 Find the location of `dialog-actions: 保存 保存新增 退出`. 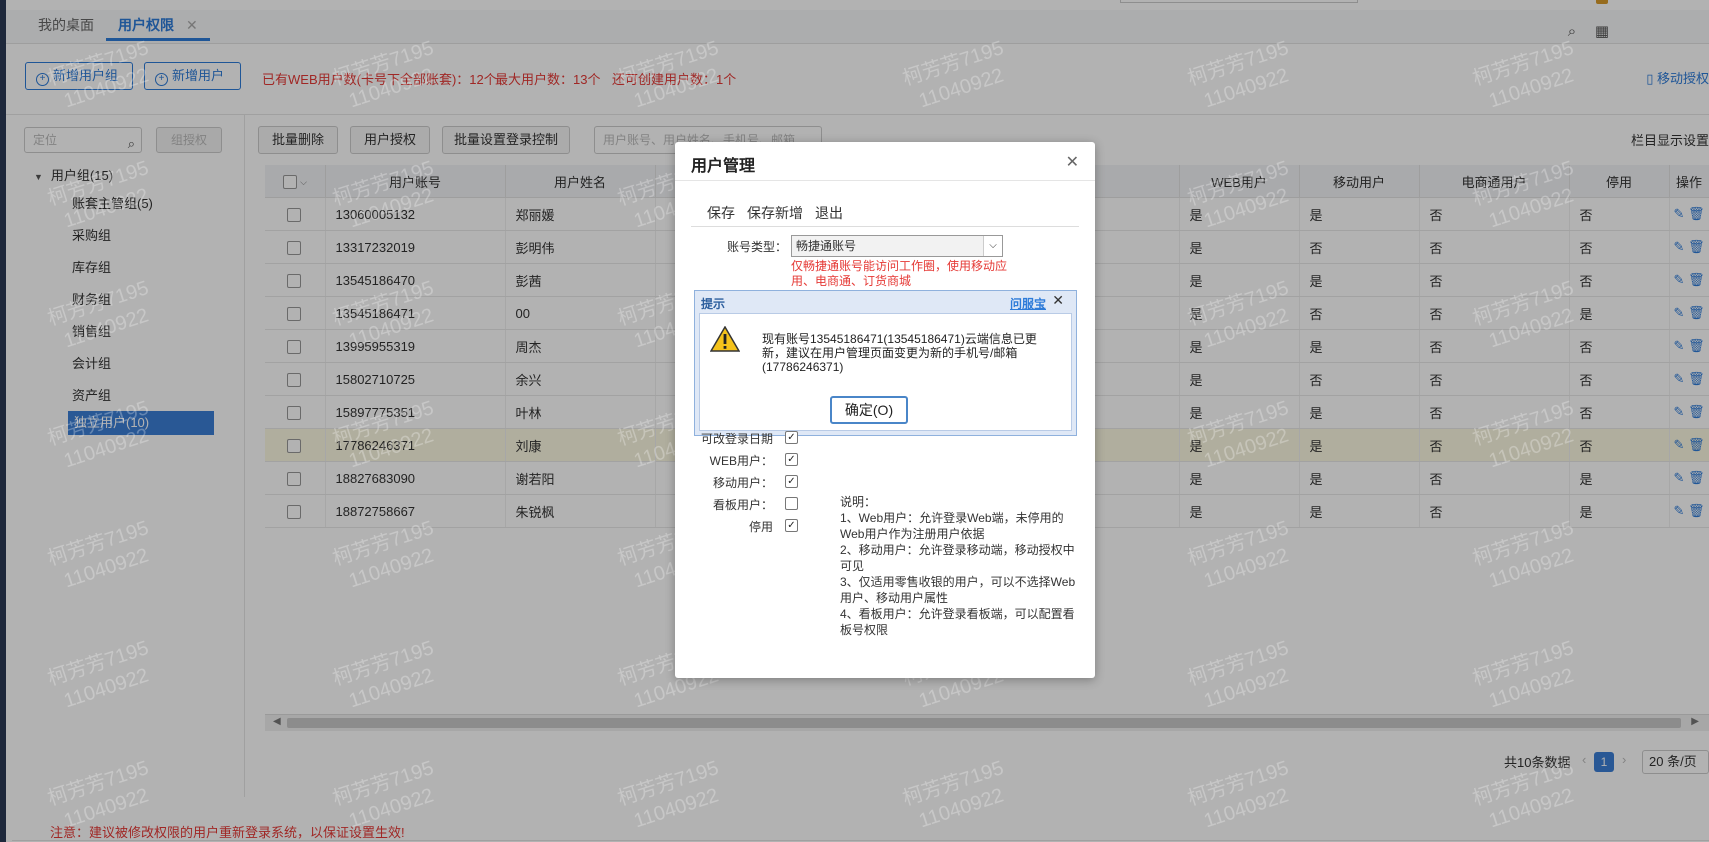

dialog-actions: 保存 保存新增 退出 is located at coordinates (781, 213).